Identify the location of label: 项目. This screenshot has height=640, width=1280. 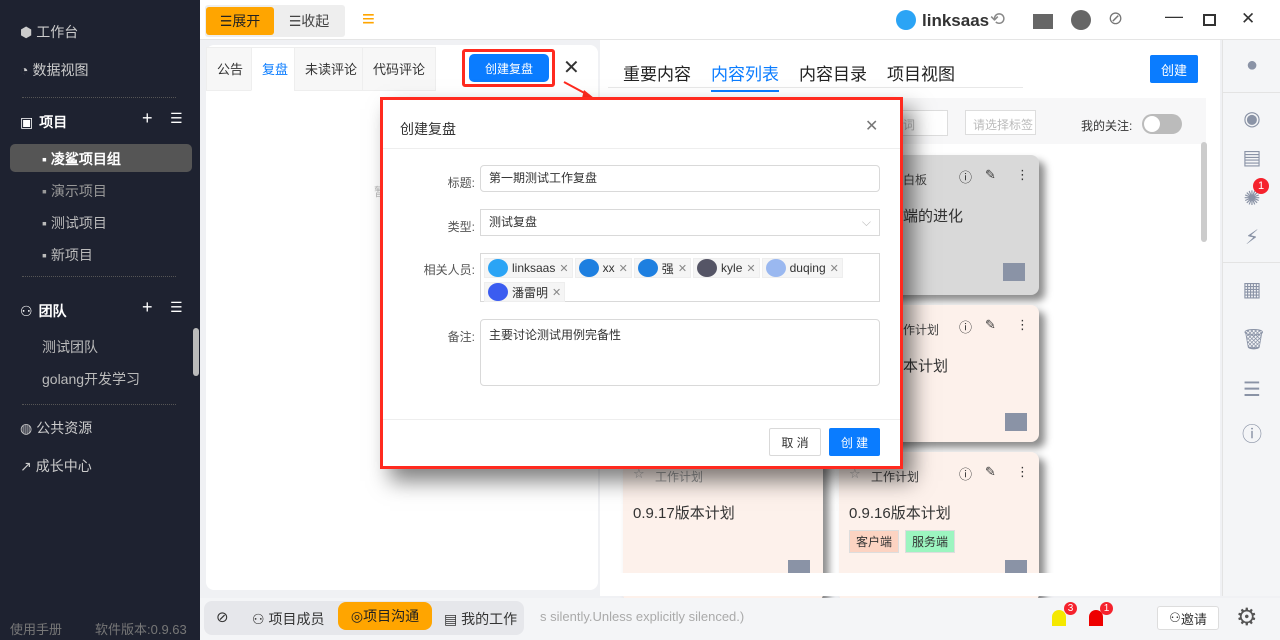
(53, 122).